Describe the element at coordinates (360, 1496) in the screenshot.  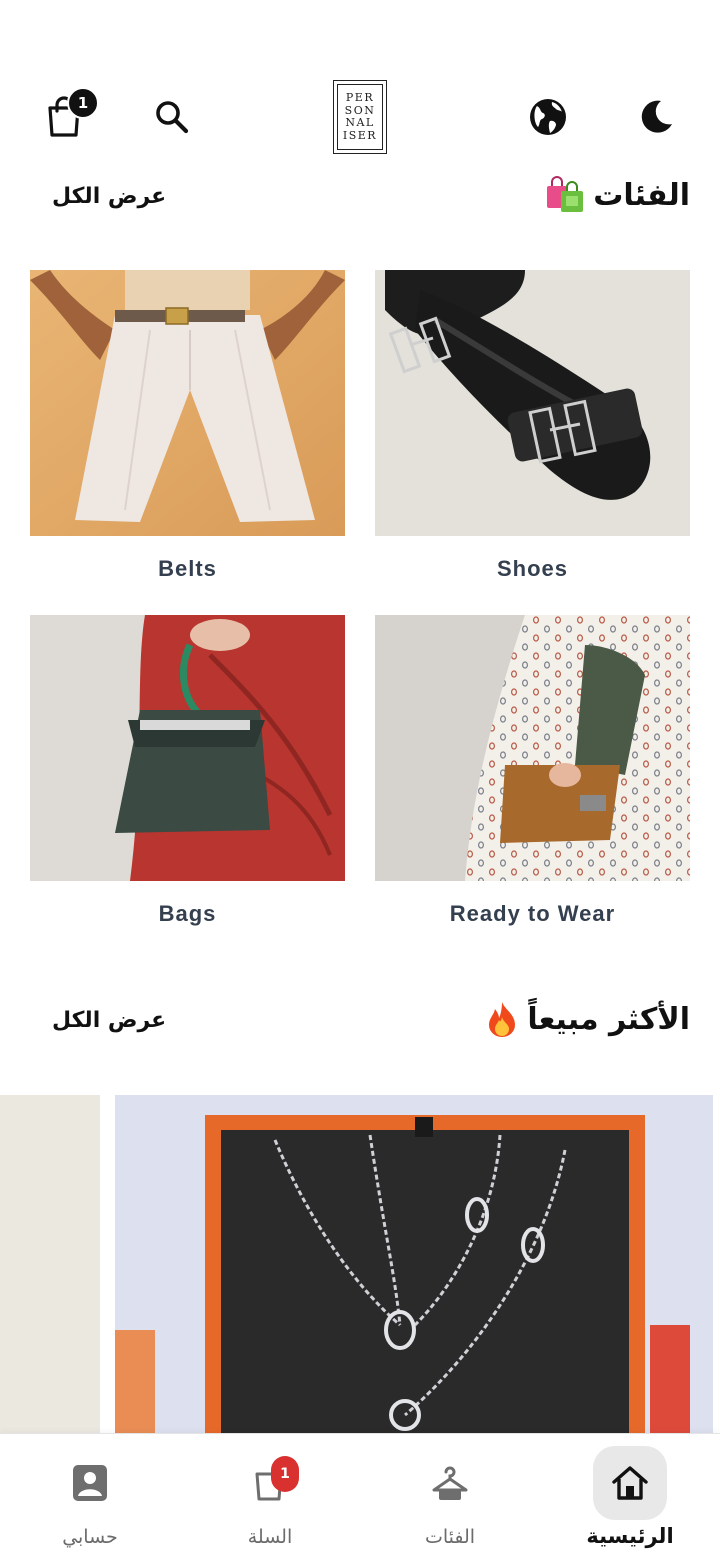
I see `bottom-navigation: الرئيسية الفئات 1 السلة حسابي` at that location.